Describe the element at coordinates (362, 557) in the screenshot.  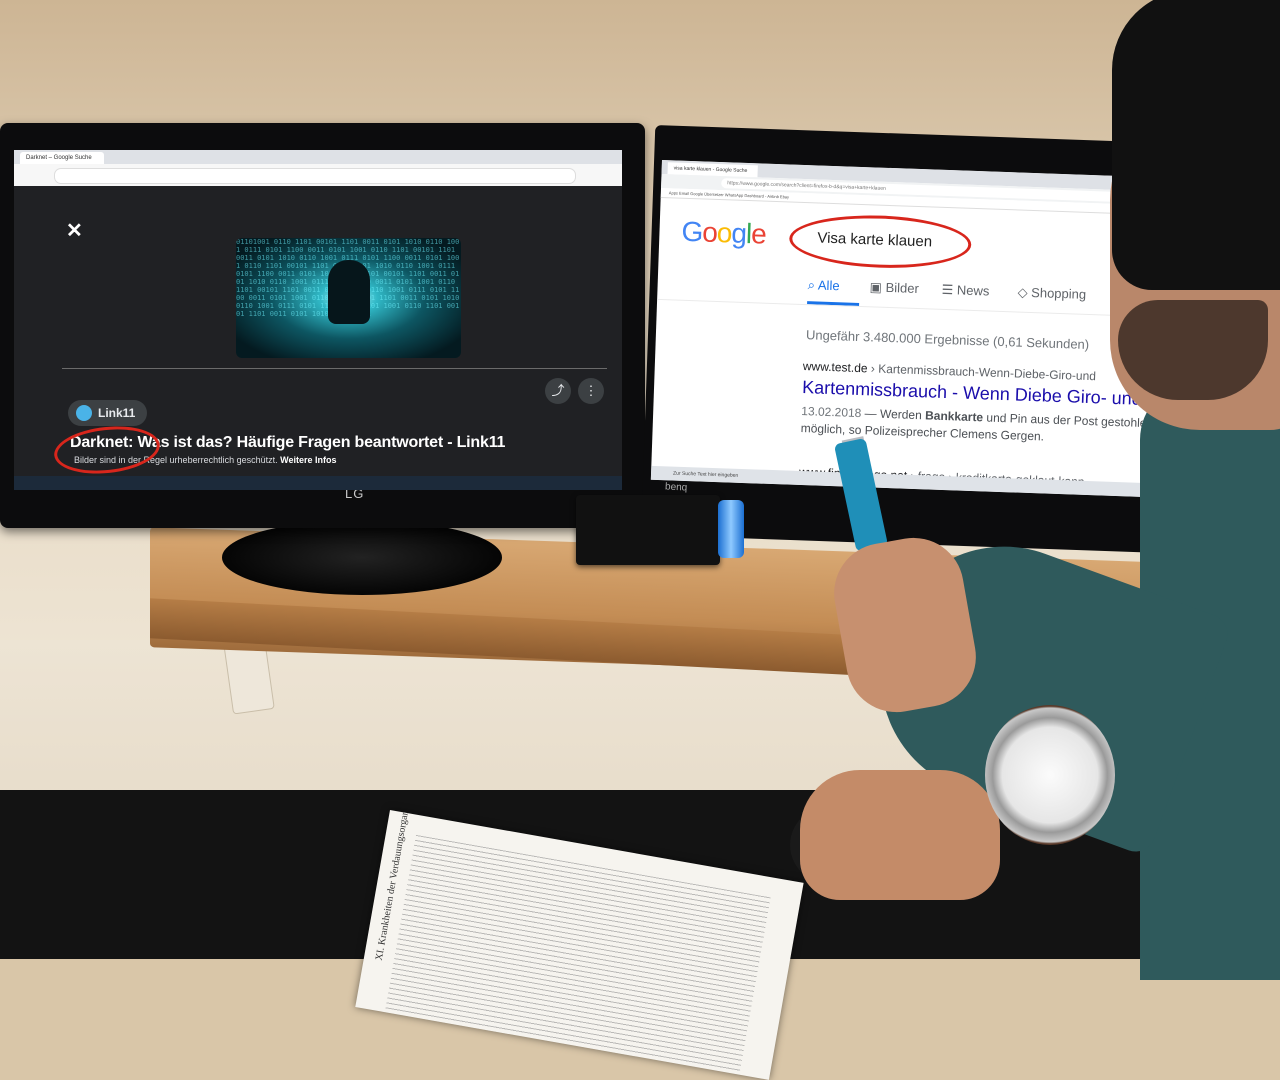
I see `left-monitor-stand` at that location.